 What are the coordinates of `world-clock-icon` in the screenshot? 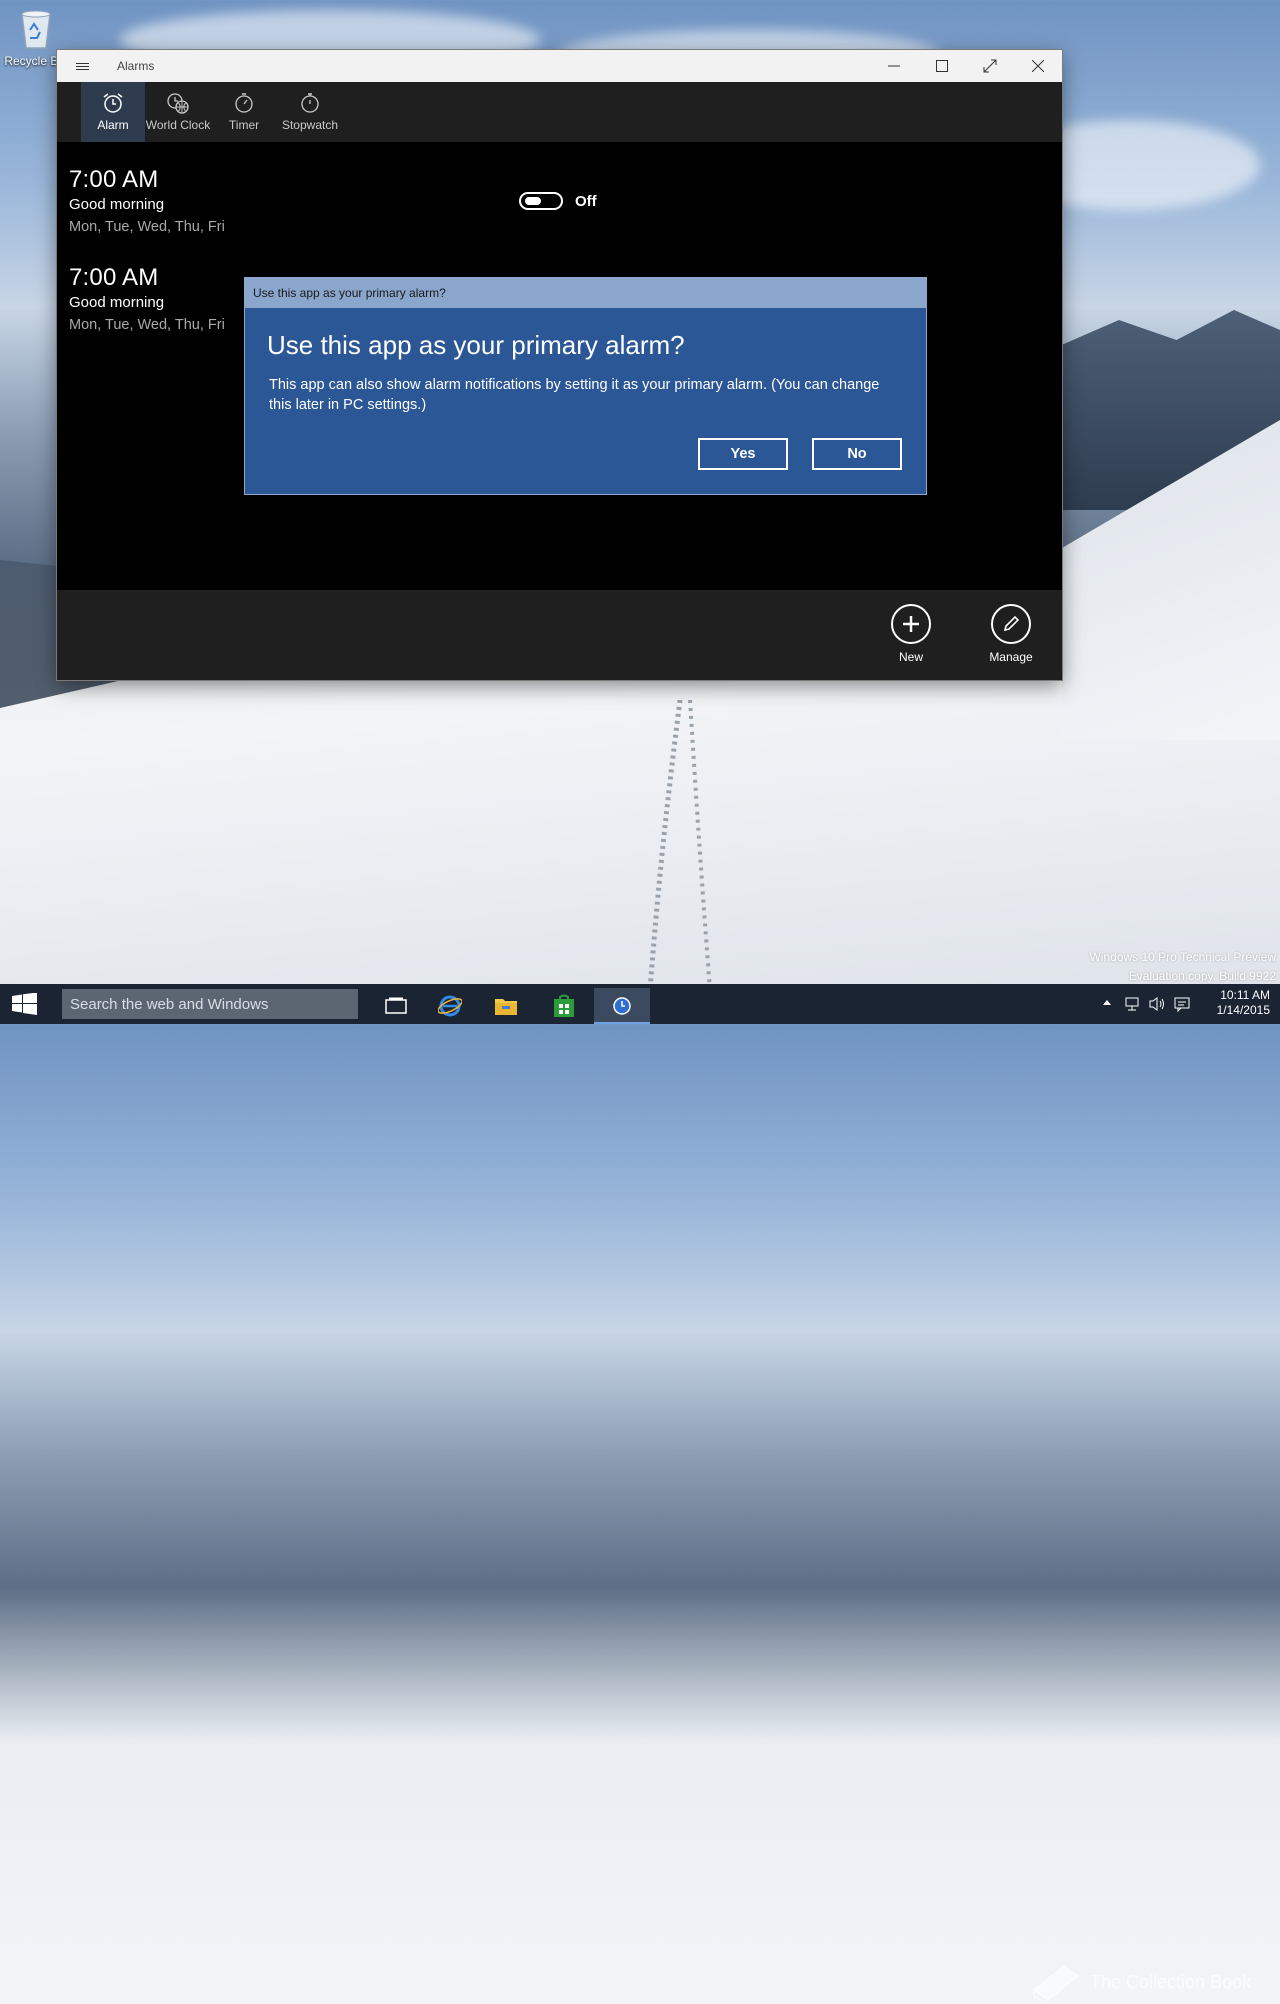 It's located at (178, 103).